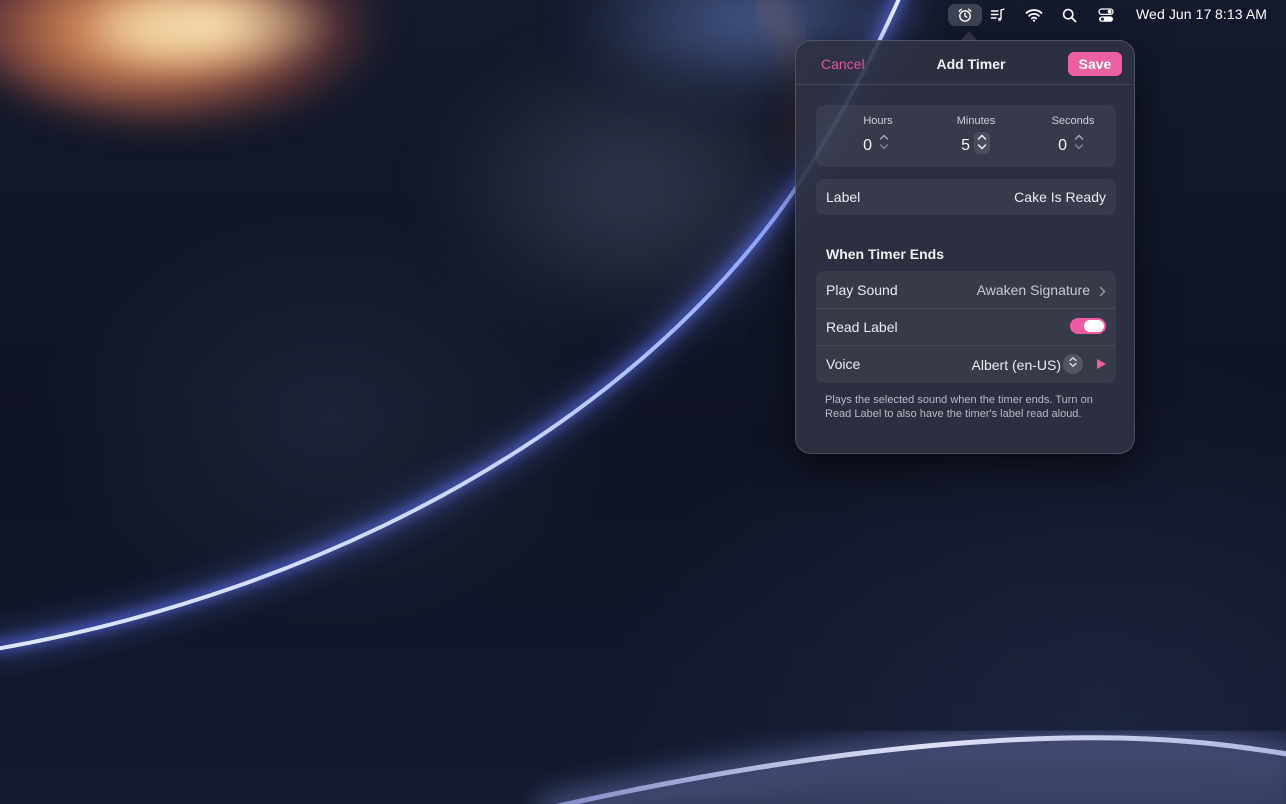  Describe the element at coordinates (843, 364) in the screenshot. I see `voice-title: Voice` at that location.